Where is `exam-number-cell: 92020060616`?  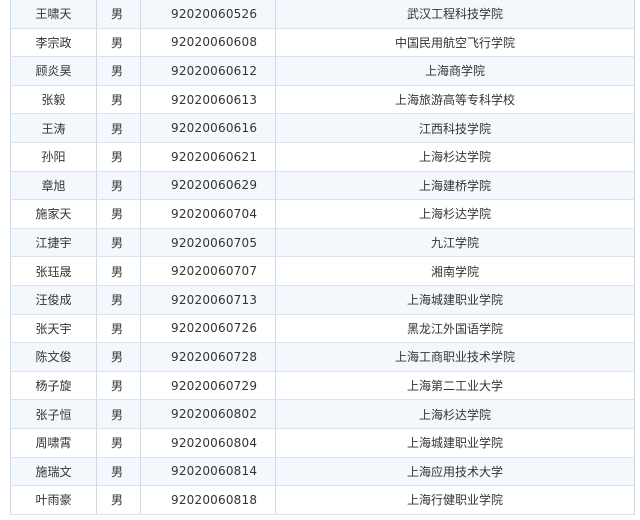
exam-number-cell: 92020060616 is located at coordinates (208, 128).